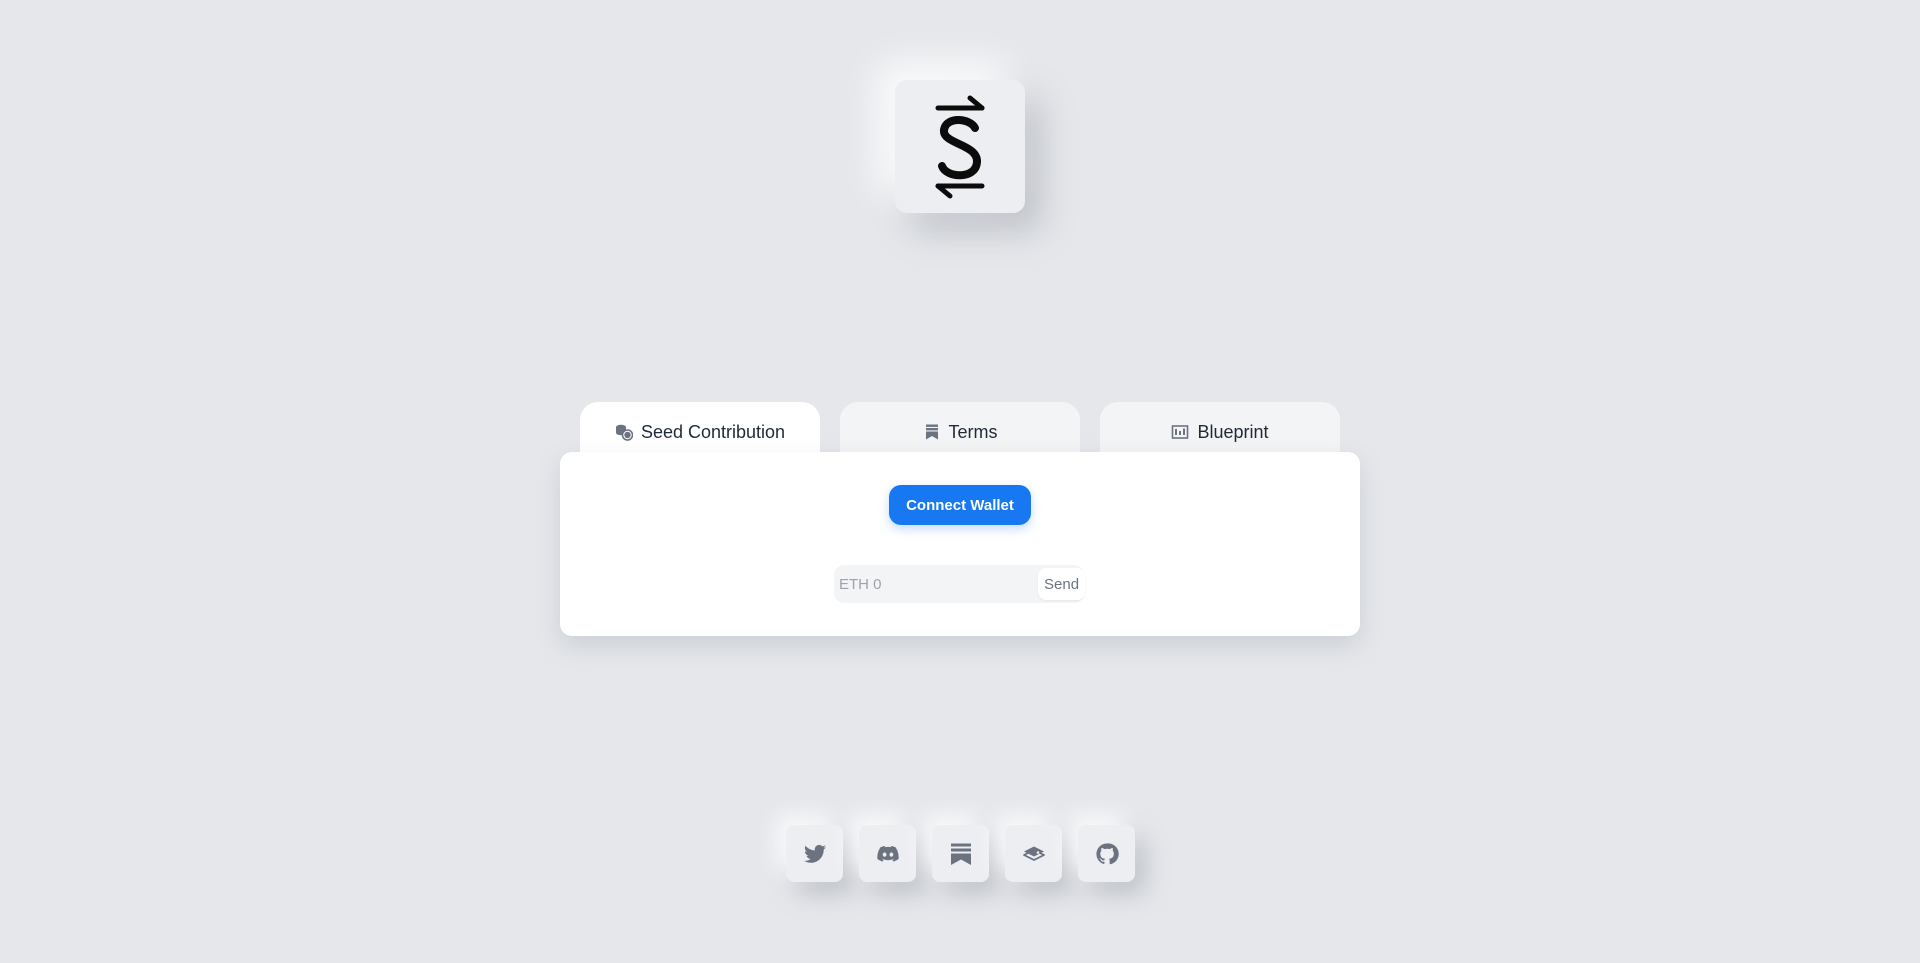  I want to click on eth-amount-input, so click(937, 584).